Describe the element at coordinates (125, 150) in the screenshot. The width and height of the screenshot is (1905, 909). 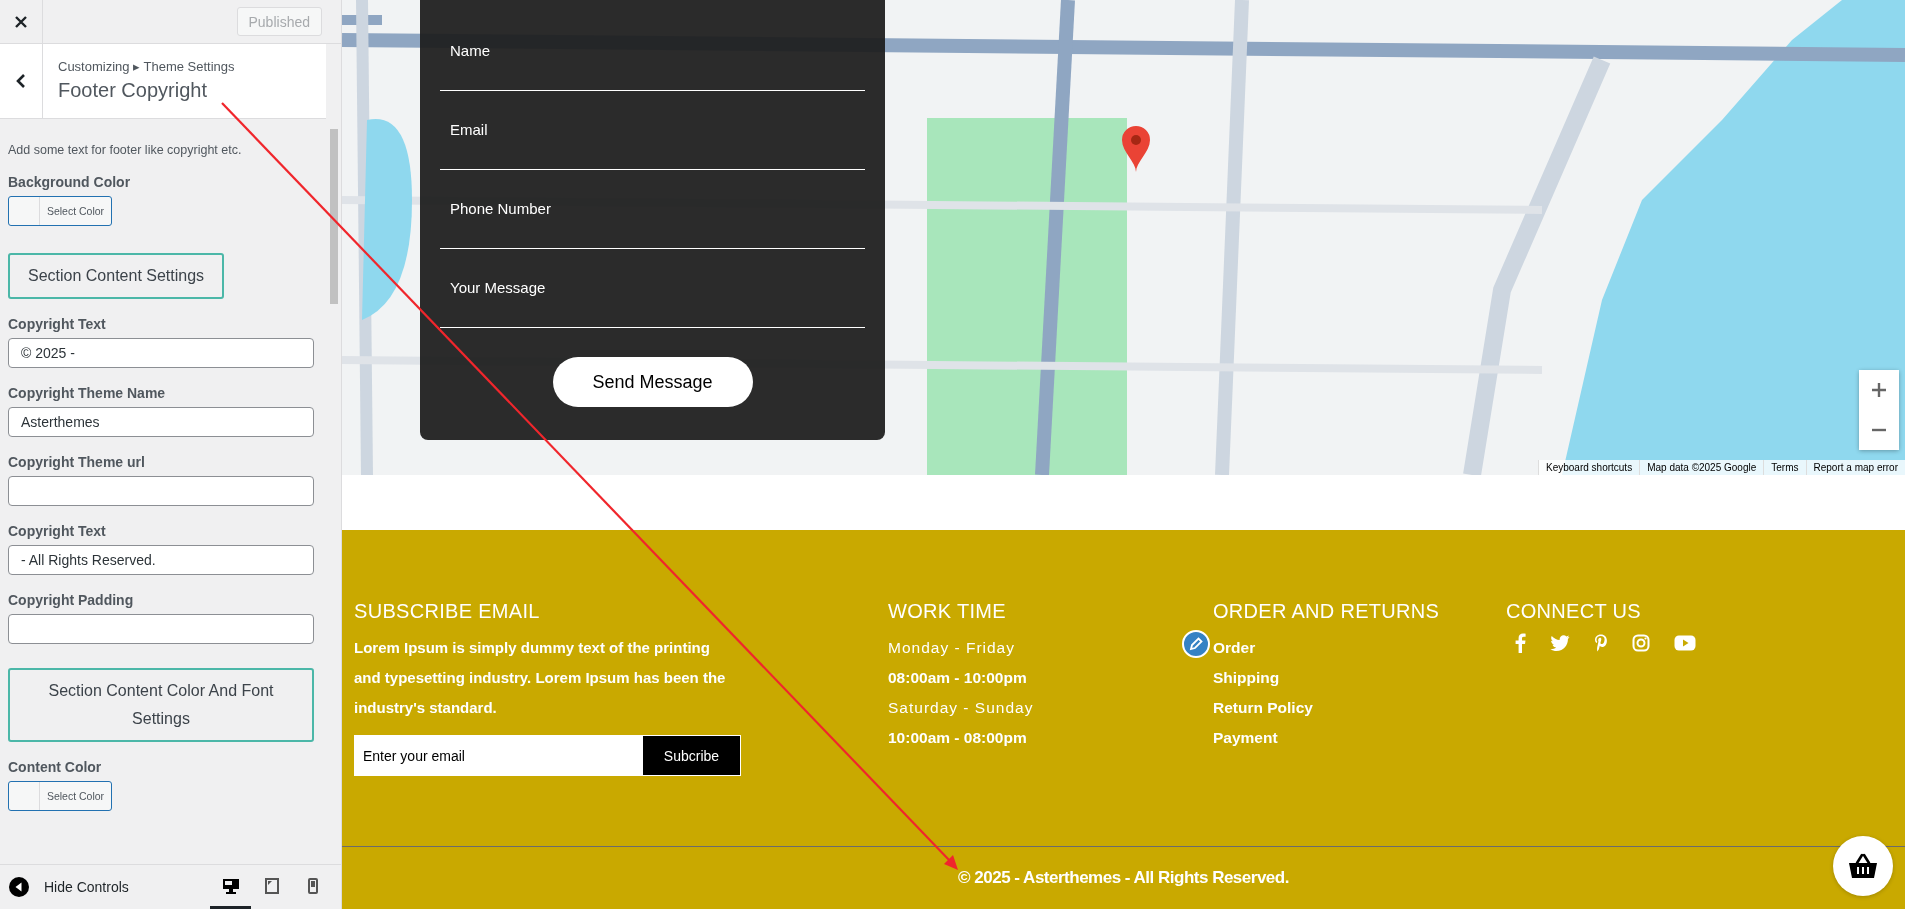
I see `section-description: Add some text for footer like copyright etc.` at that location.